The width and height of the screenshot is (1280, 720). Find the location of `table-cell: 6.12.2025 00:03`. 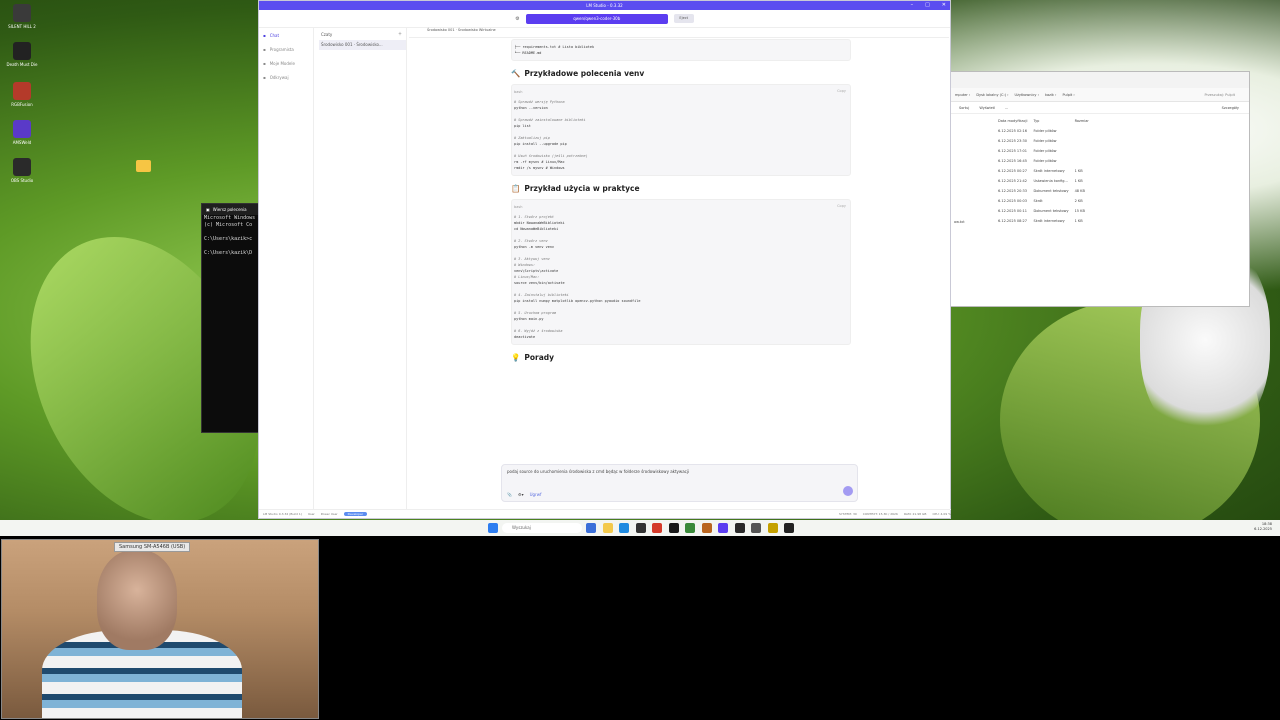

table-cell: 6.12.2025 00:03 is located at coordinates (1013, 201).